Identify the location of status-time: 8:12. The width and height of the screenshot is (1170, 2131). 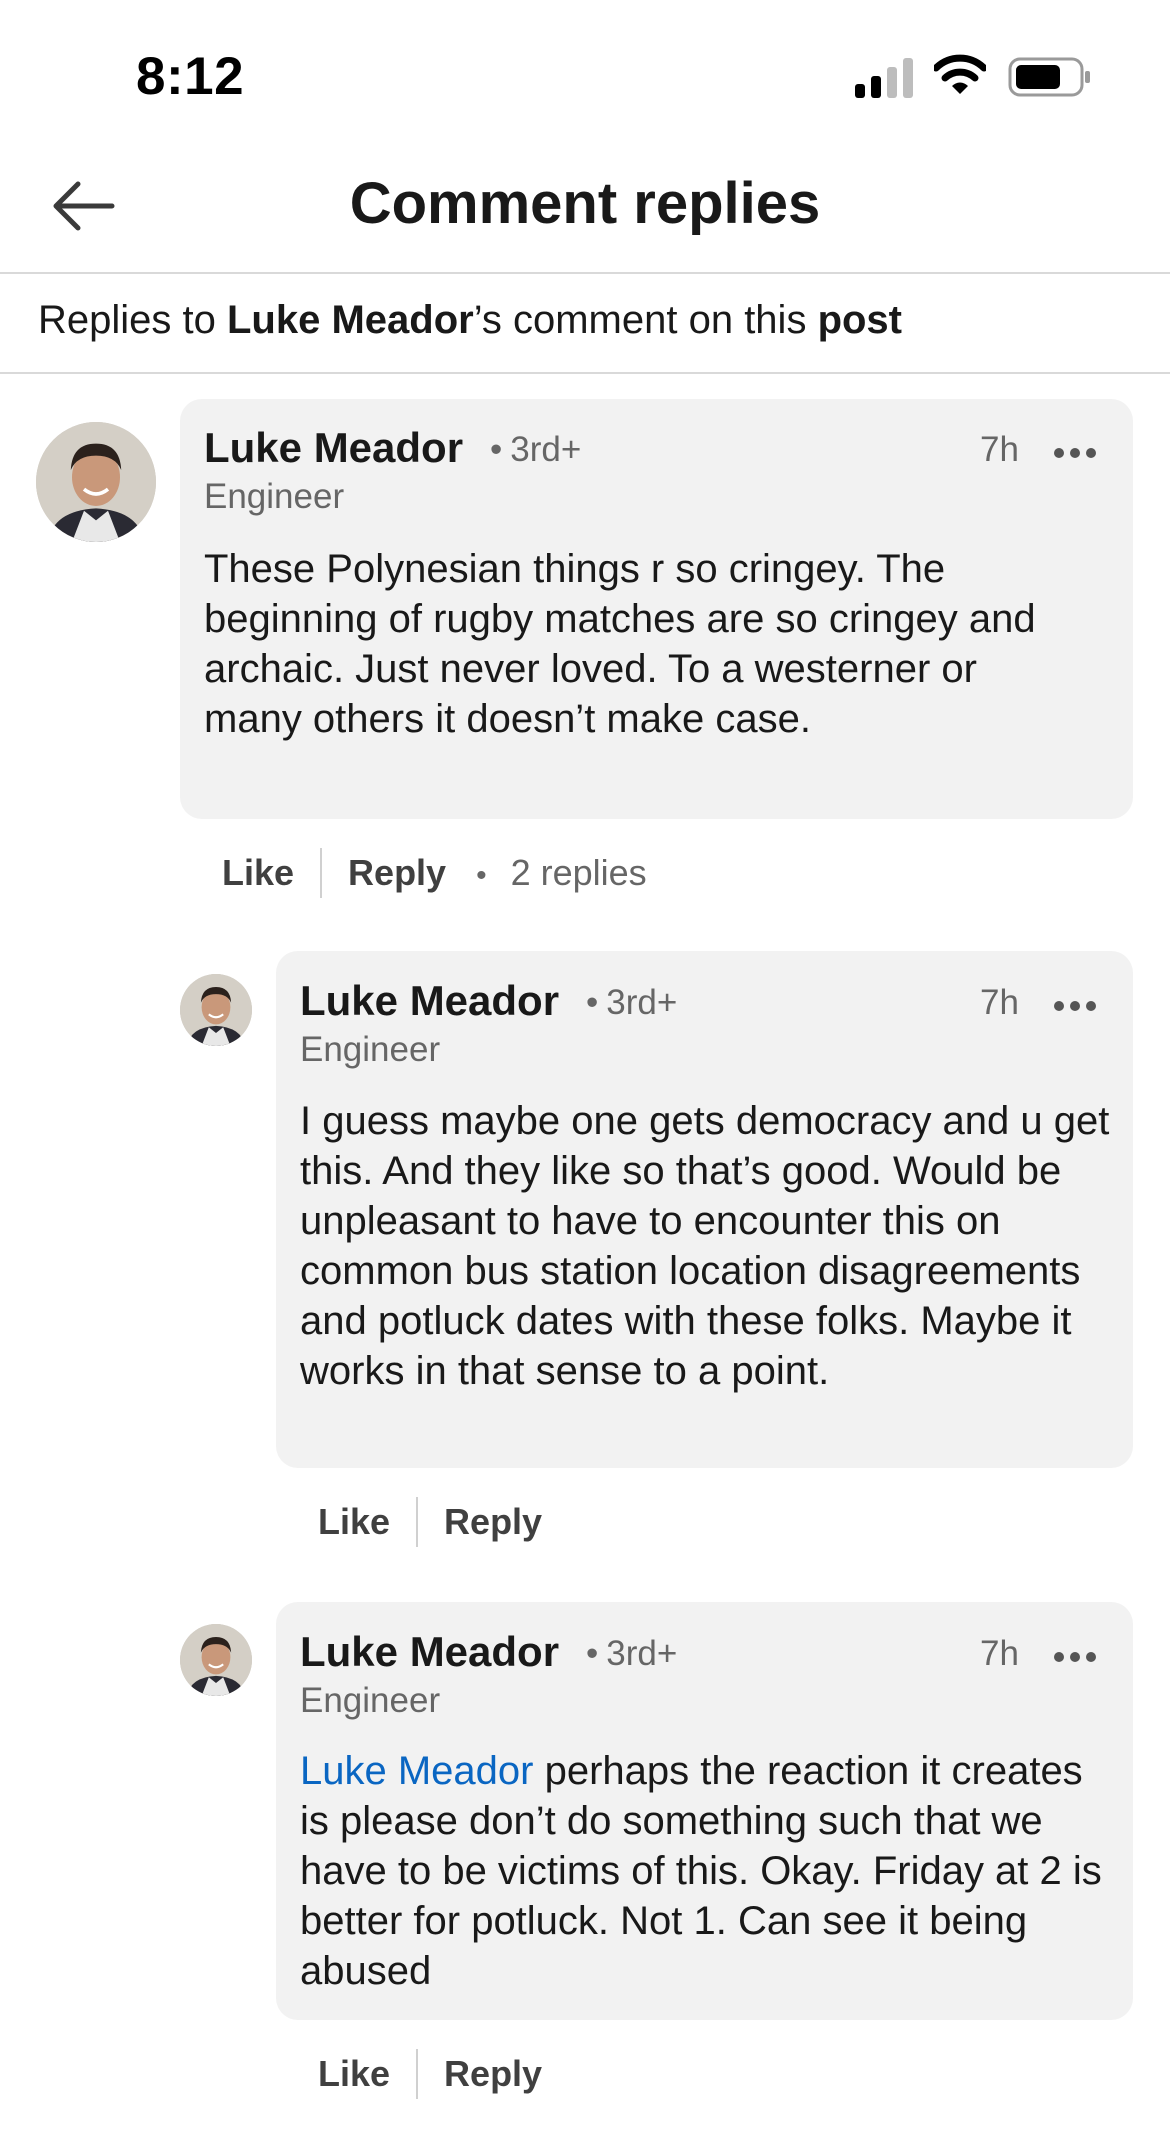
(190, 76).